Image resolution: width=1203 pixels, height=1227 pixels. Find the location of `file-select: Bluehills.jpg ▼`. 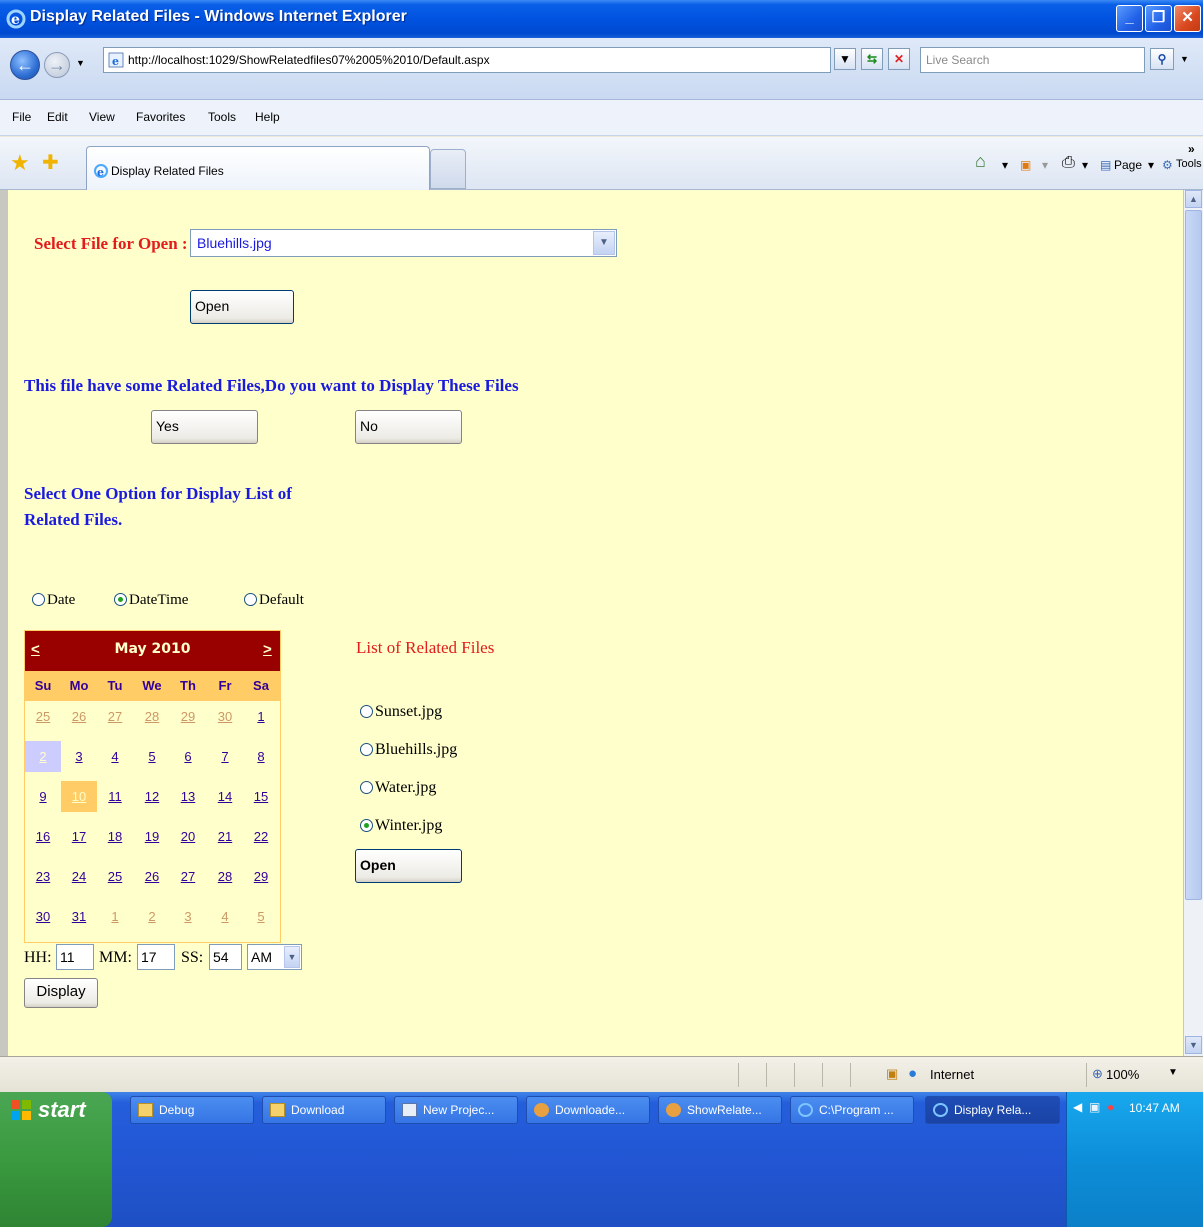

file-select: Bluehills.jpg ▼ is located at coordinates (403, 243).